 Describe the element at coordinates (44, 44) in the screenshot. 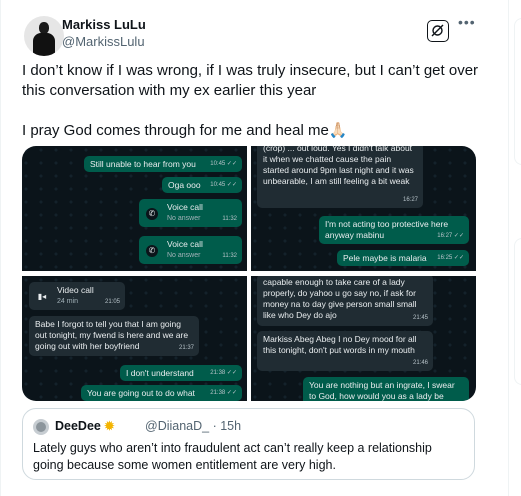

I see `avatar-figure-body` at that location.